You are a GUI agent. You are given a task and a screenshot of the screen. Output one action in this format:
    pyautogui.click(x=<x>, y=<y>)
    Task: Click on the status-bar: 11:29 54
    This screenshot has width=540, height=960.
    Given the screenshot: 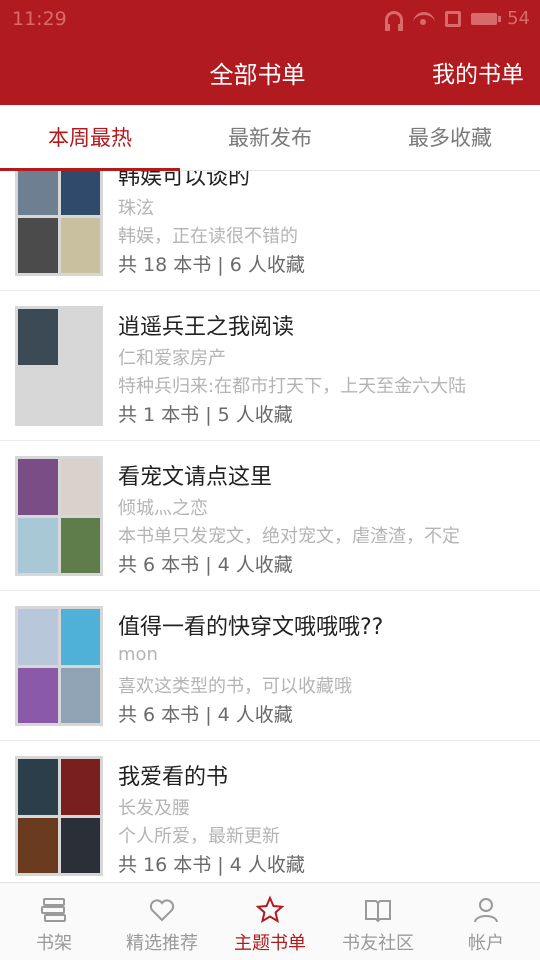 What is the action you would take?
    pyautogui.click(x=270, y=18)
    